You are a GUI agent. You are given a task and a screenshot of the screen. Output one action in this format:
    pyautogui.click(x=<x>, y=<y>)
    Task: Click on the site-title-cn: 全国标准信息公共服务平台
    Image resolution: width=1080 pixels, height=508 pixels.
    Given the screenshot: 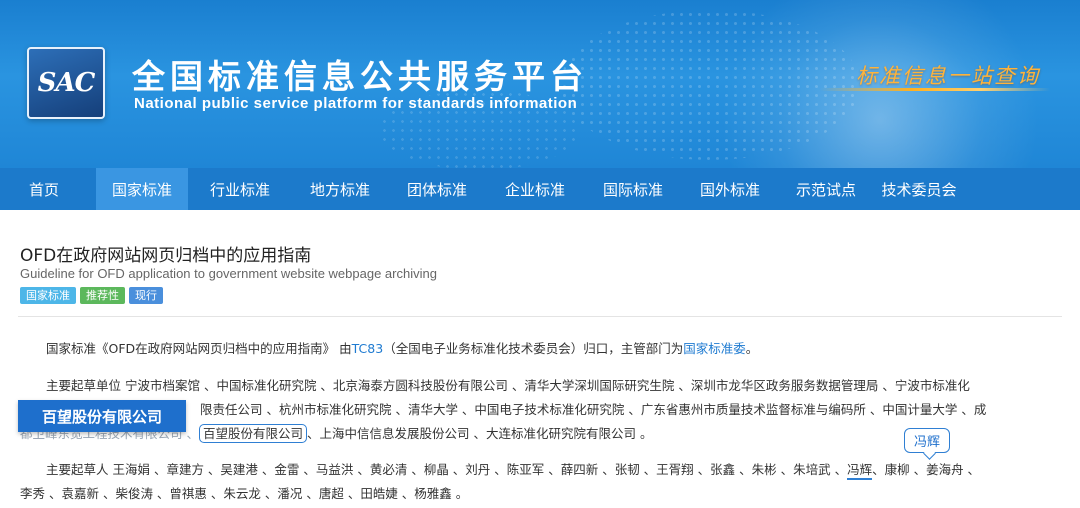 What is the action you would take?
    pyautogui.click(x=360, y=76)
    